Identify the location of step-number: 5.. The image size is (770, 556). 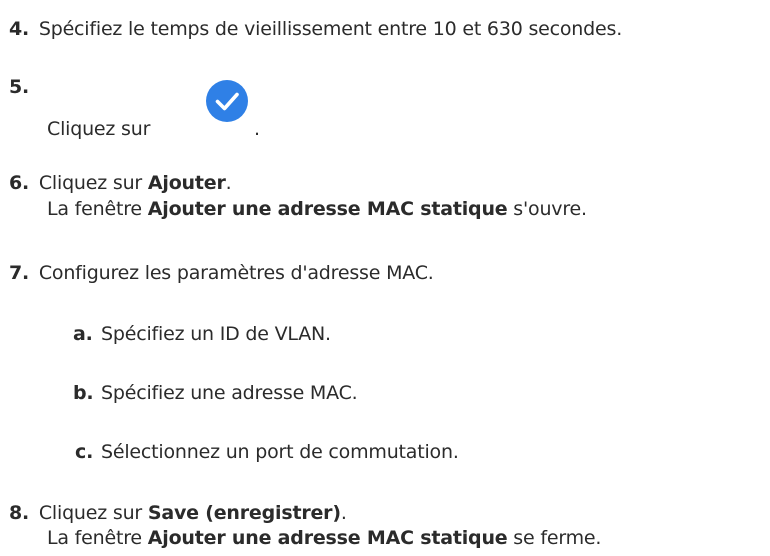
(19, 87).